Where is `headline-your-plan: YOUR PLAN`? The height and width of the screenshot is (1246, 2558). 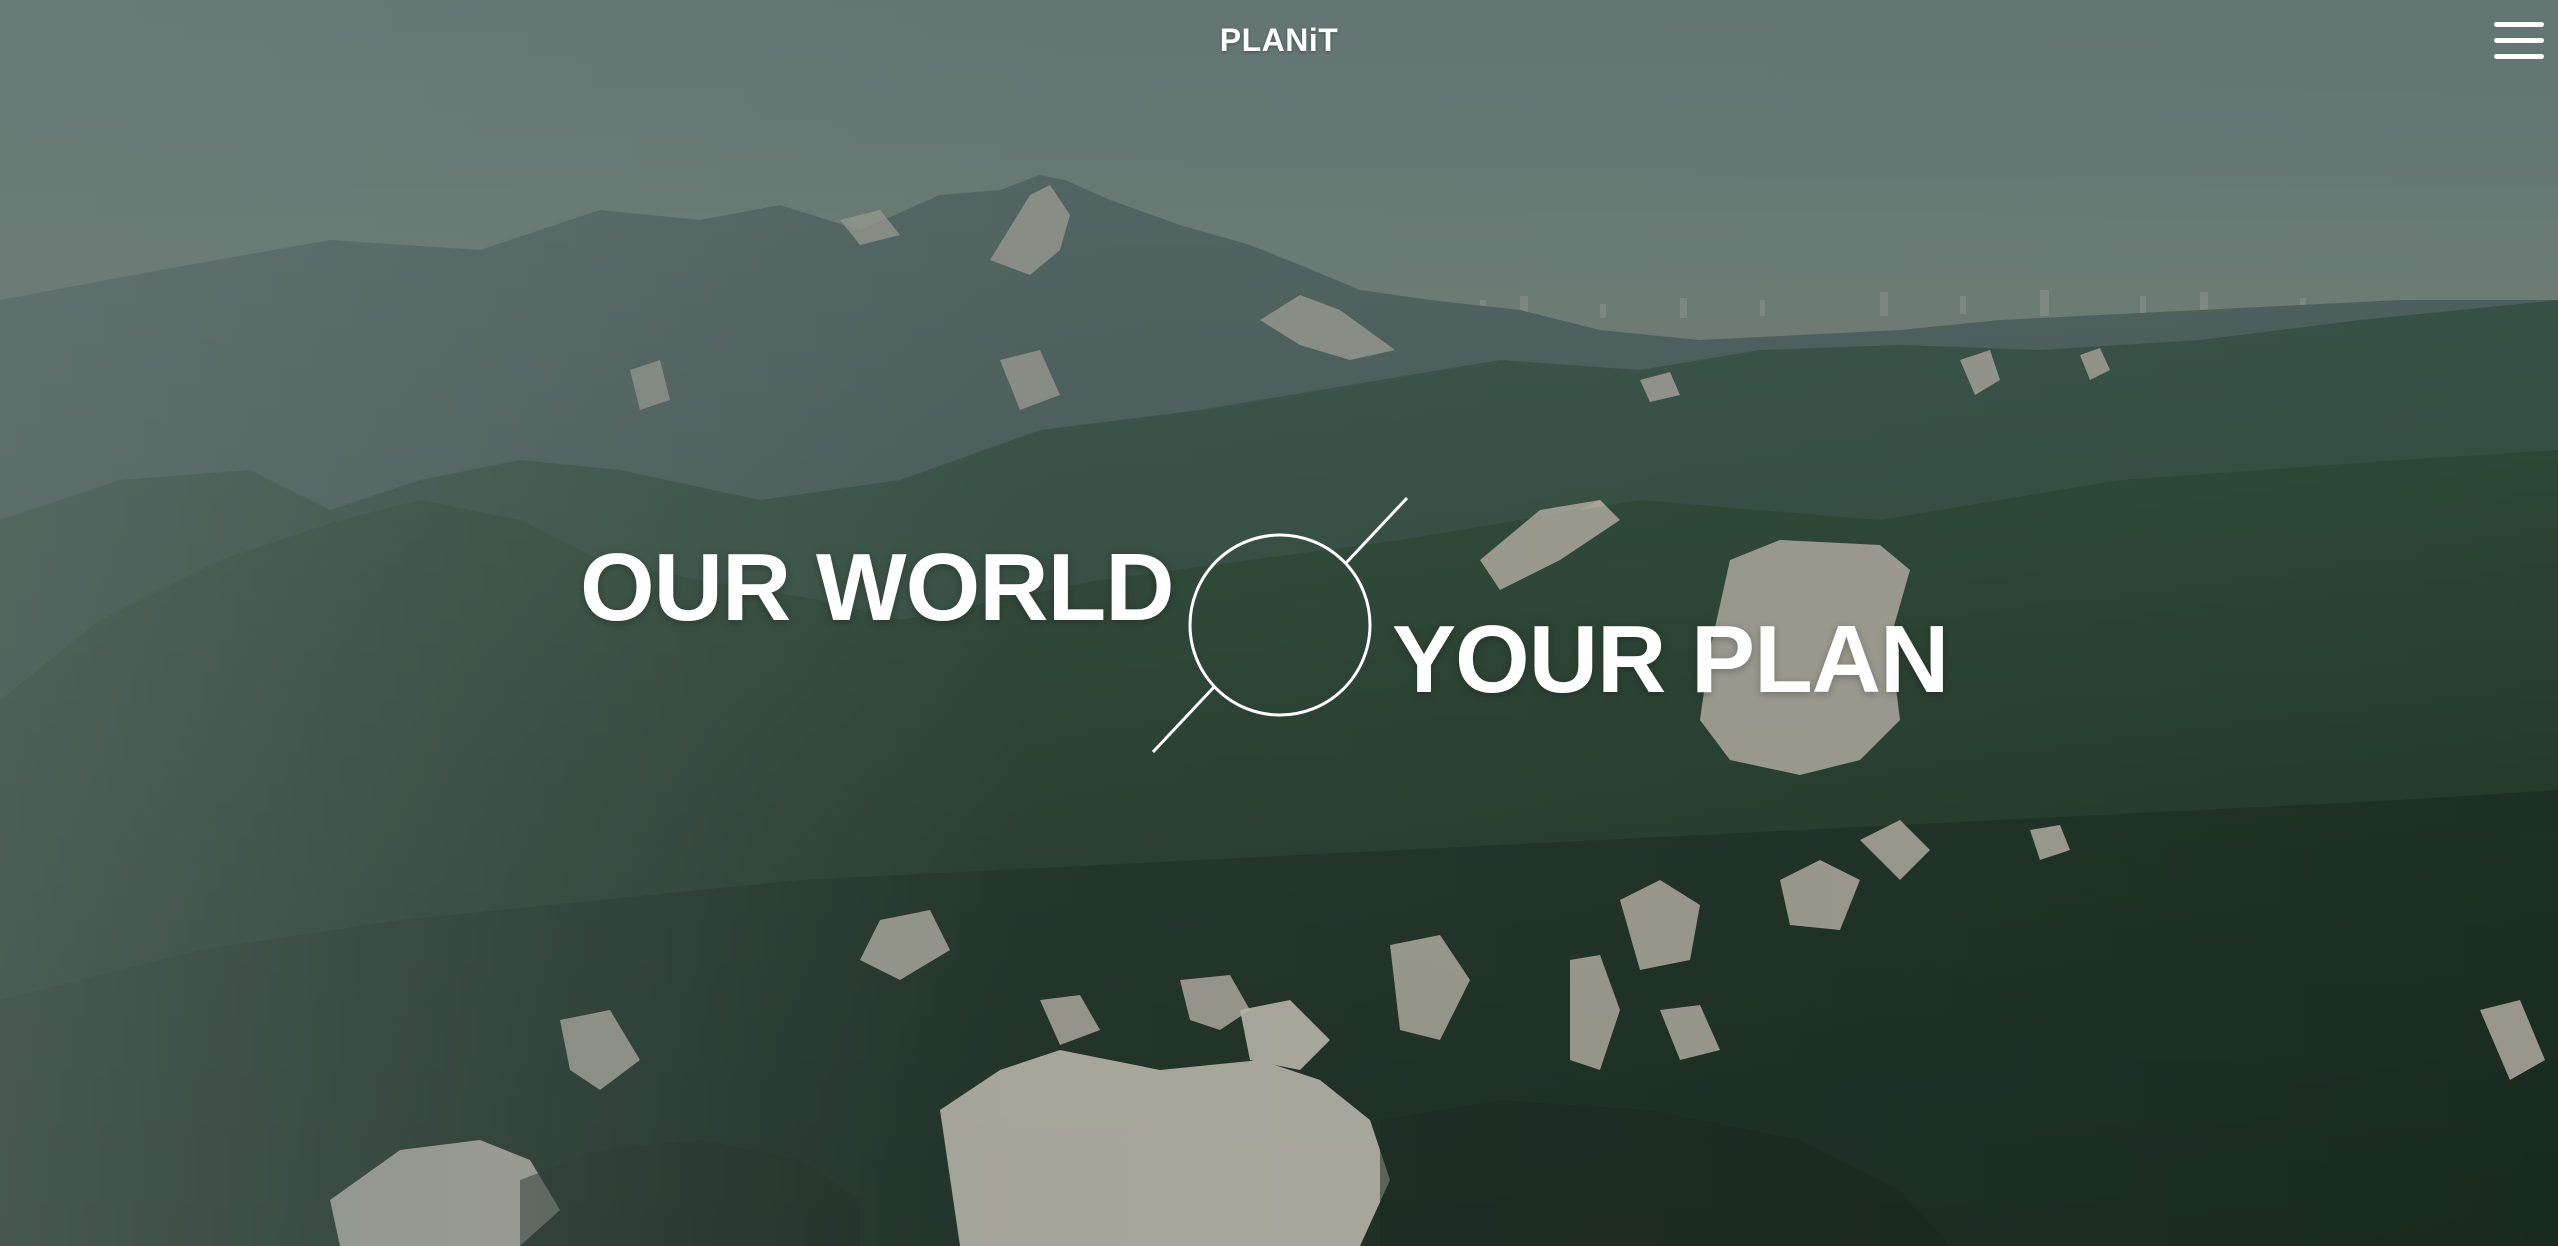
headline-your-plan: YOUR PLAN is located at coordinates (1670, 659).